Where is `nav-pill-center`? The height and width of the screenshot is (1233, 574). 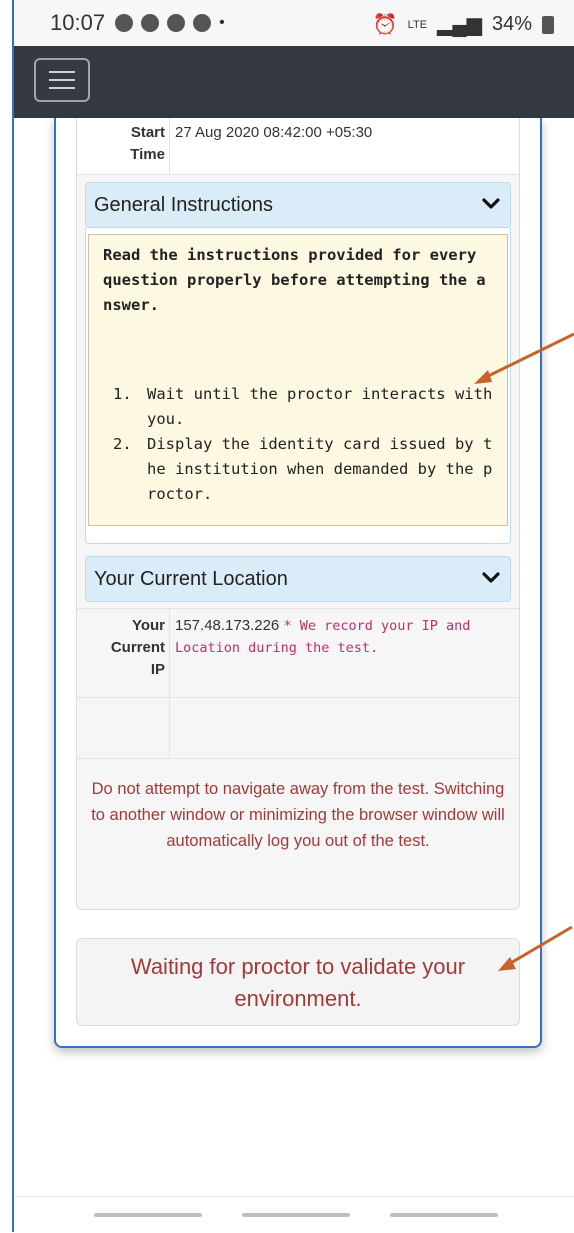 nav-pill-center is located at coordinates (296, 1215).